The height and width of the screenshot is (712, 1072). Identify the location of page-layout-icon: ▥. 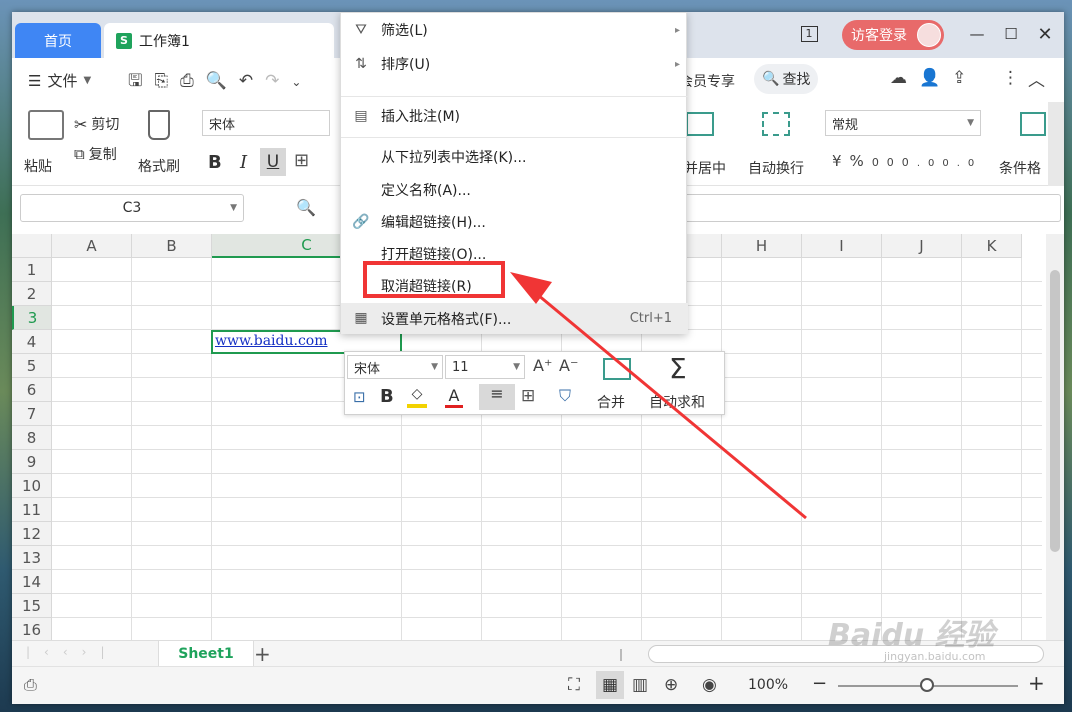
(640, 685).